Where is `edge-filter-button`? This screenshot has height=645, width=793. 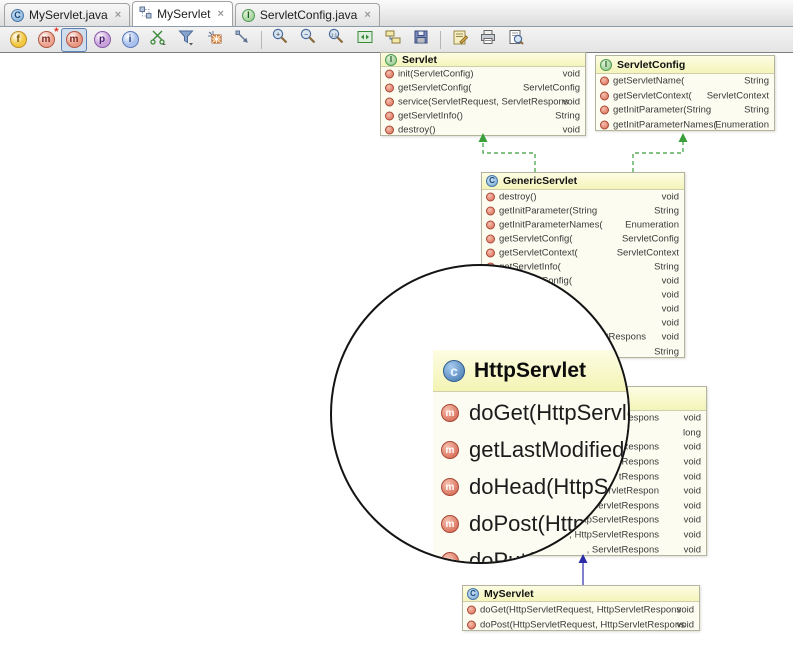 edge-filter-button is located at coordinates (186, 40).